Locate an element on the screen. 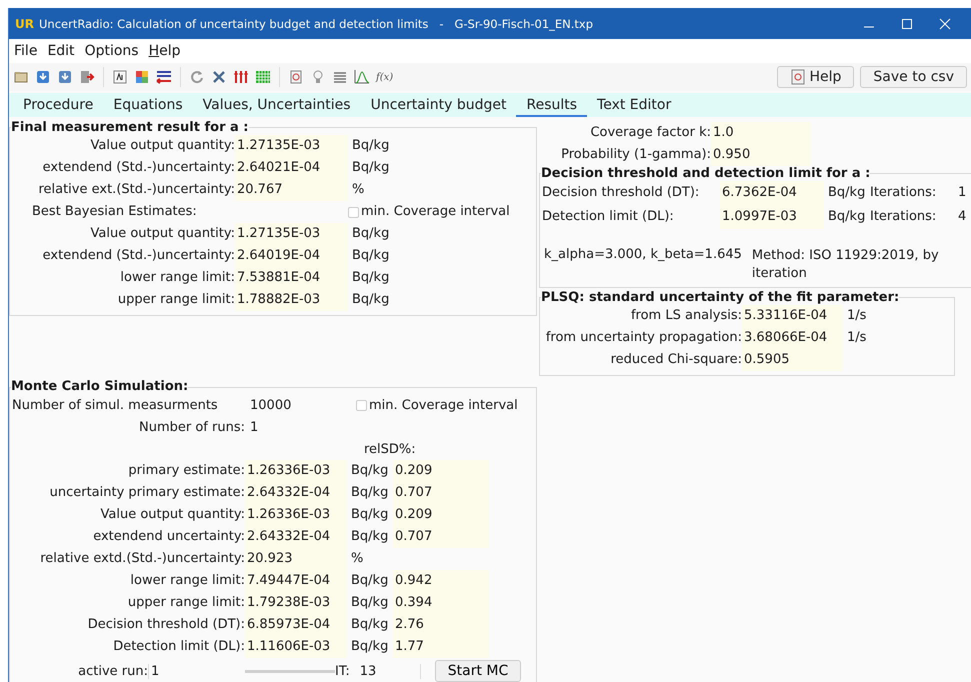  field-label: relative ext.(Std.-)uncertainty: is located at coordinates (136, 190).